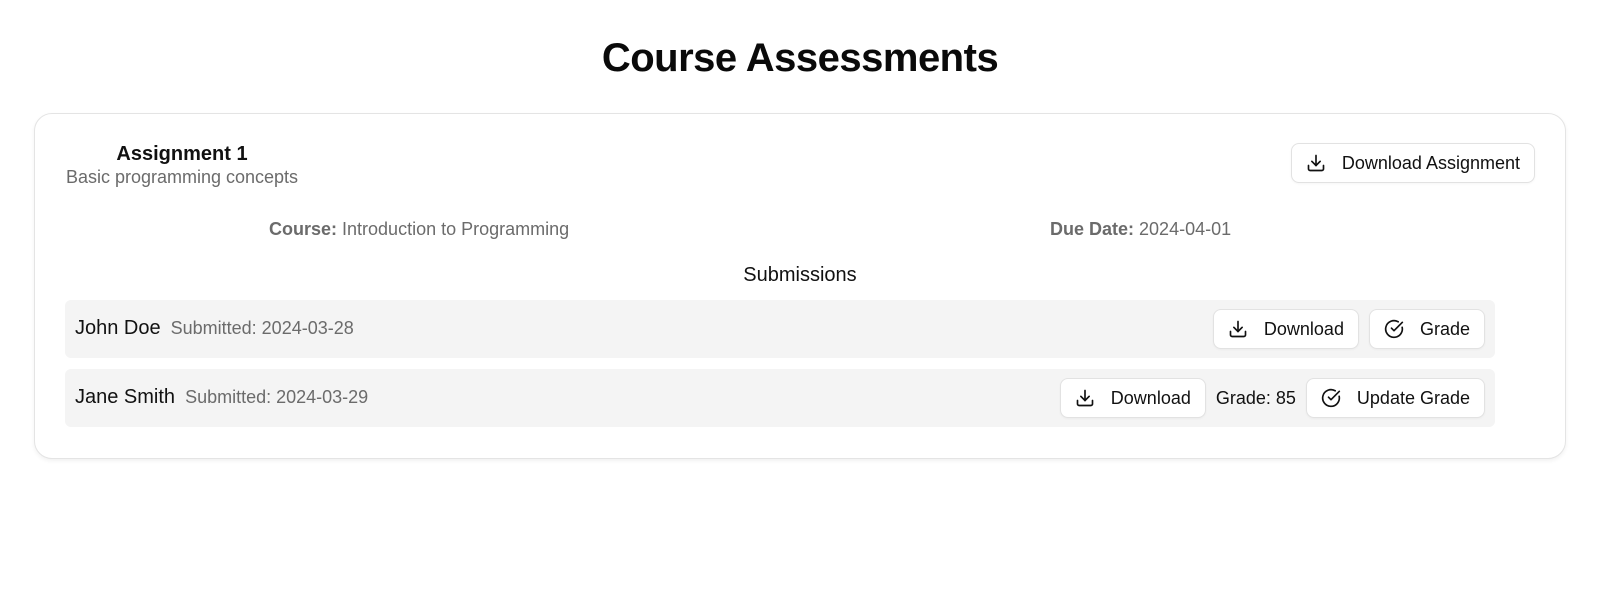  I want to click on row-actions: Download Grade: 85 Update Grade, so click(1272, 398).